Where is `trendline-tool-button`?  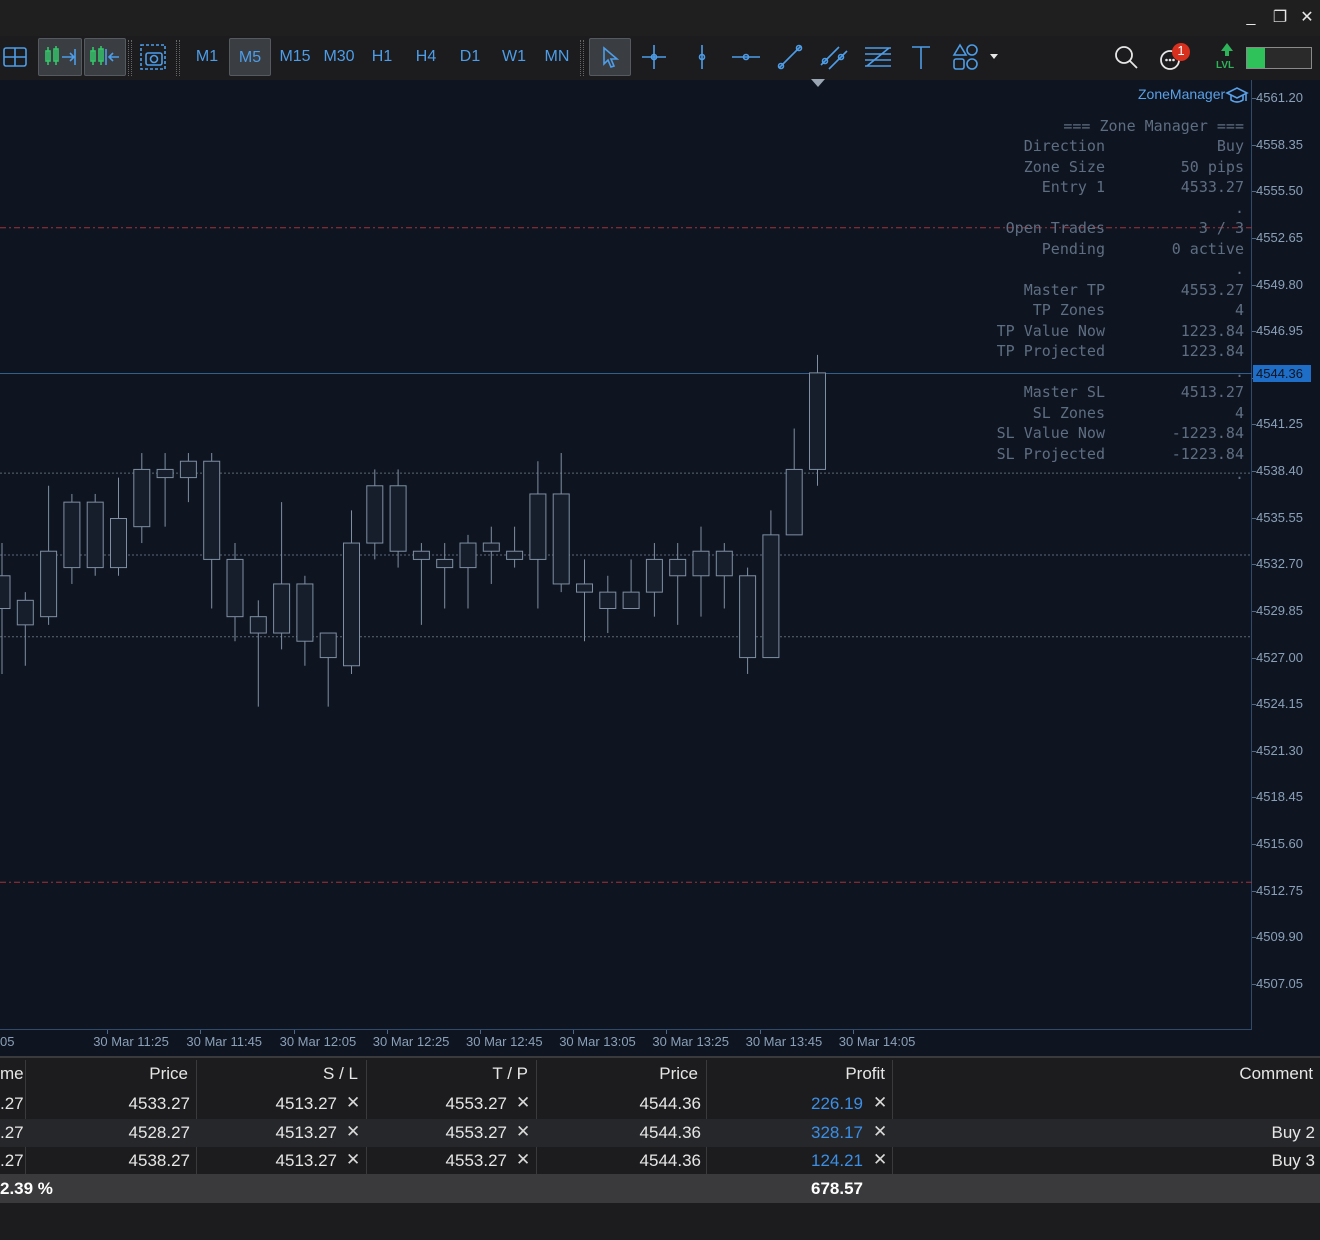
trendline-tool-button is located at coordinates (790, 57).